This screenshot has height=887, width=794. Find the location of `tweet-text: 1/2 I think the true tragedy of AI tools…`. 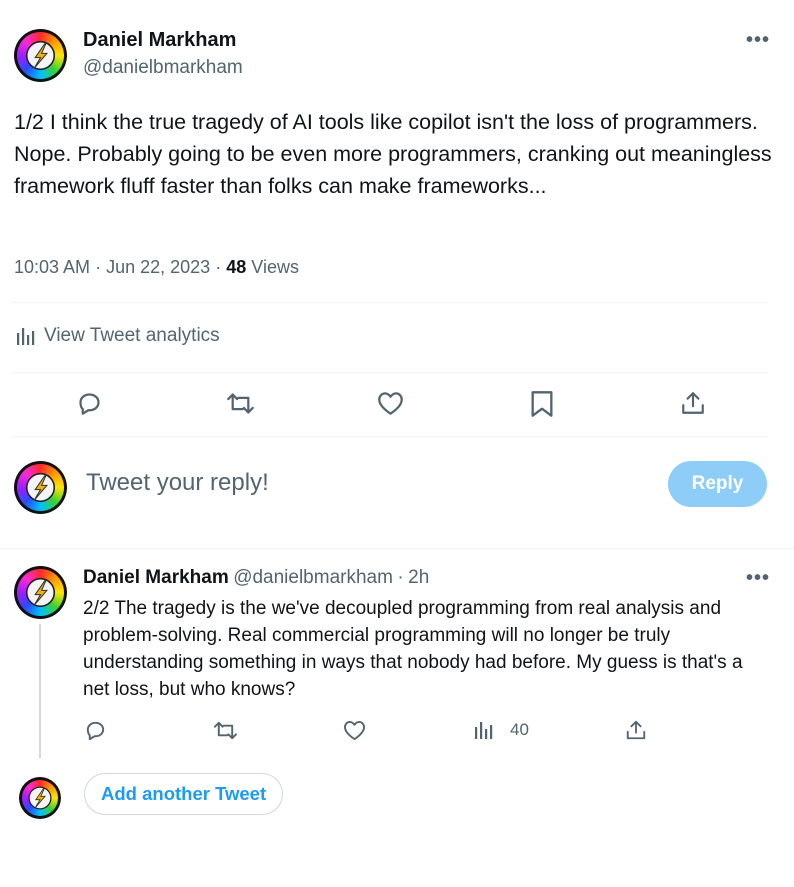

tweet-text: 1/2 I think the true tragedy of AI tools… is located at coordinates (393, 154).